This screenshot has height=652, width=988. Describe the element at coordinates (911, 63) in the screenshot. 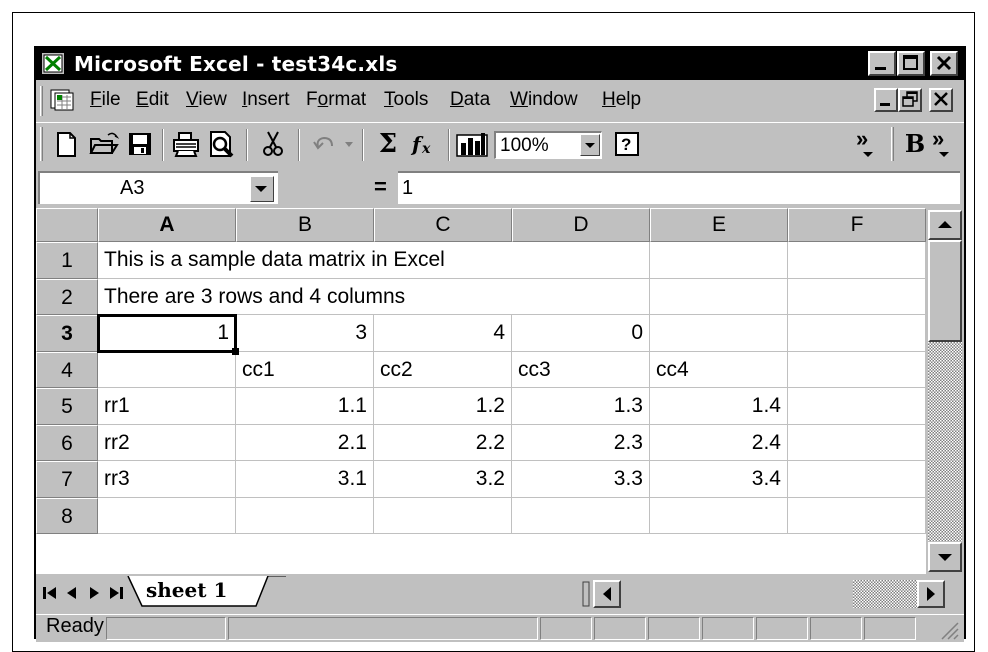

I see `maximize-button` at that location.